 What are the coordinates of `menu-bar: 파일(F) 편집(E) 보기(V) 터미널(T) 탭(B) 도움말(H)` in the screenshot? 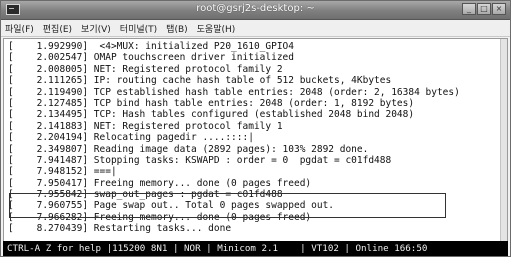 It's located at (255, 28).